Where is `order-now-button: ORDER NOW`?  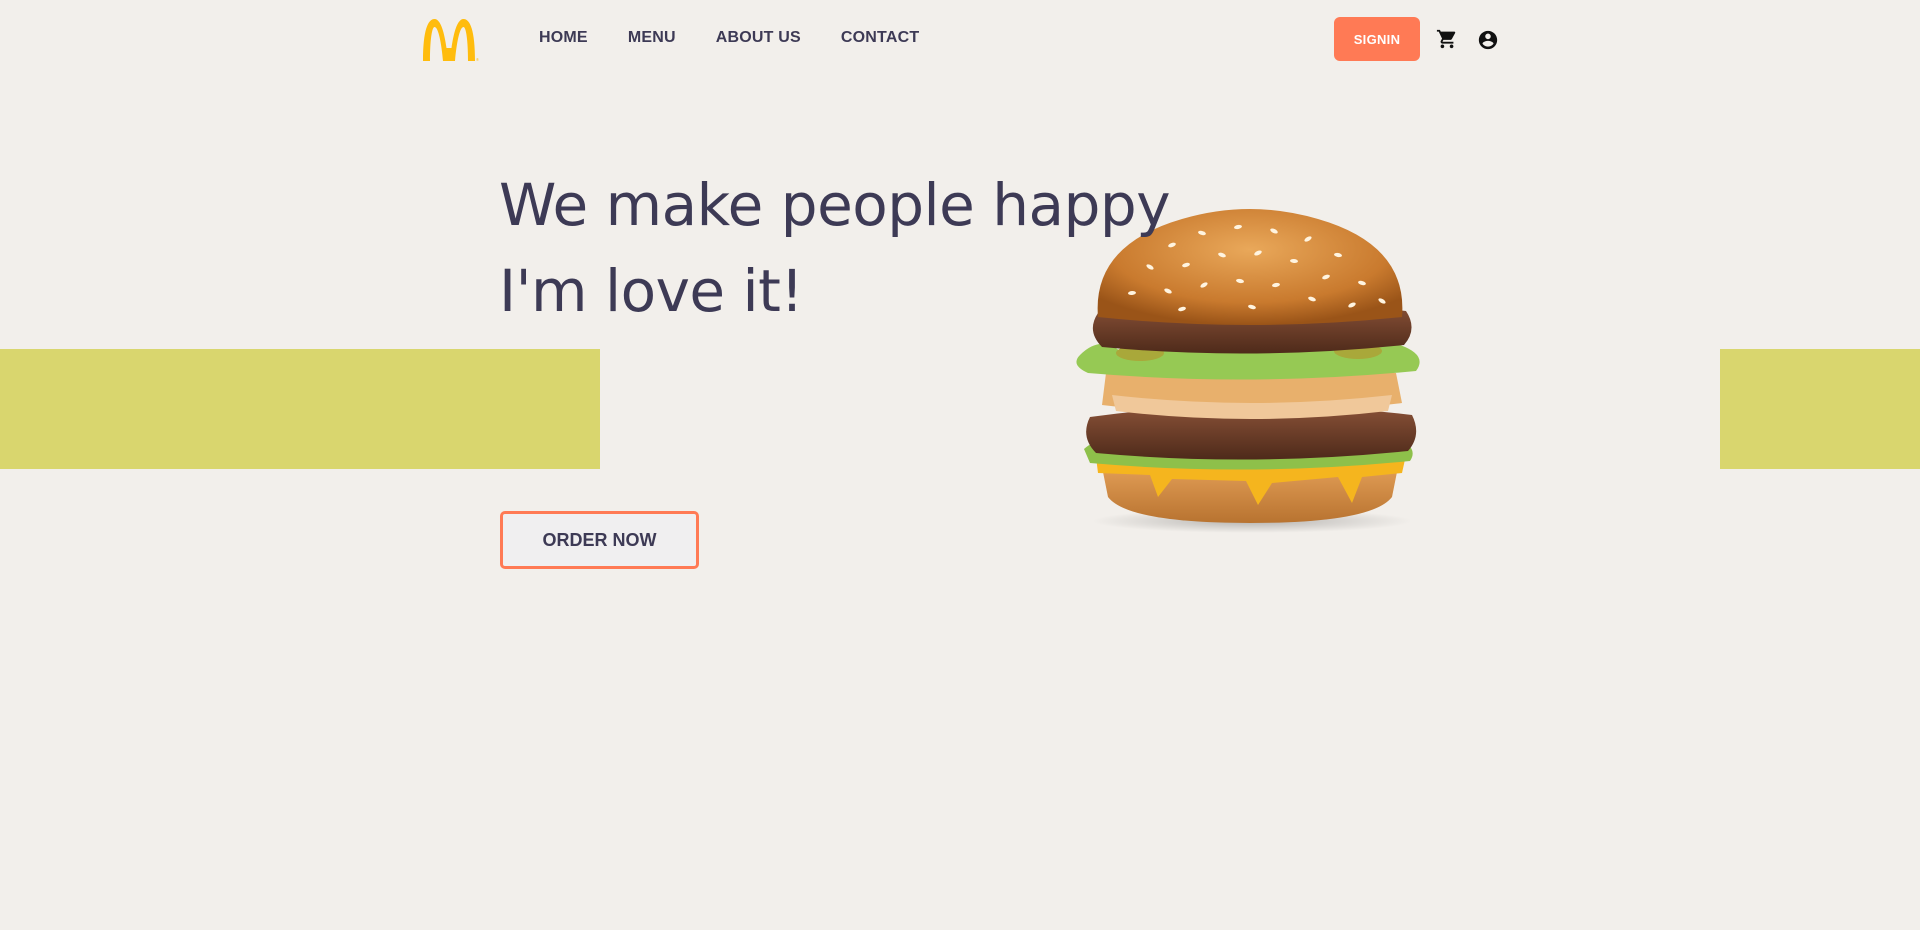 order-now-button: ORDER NOW is located at coordinates (599, 540).